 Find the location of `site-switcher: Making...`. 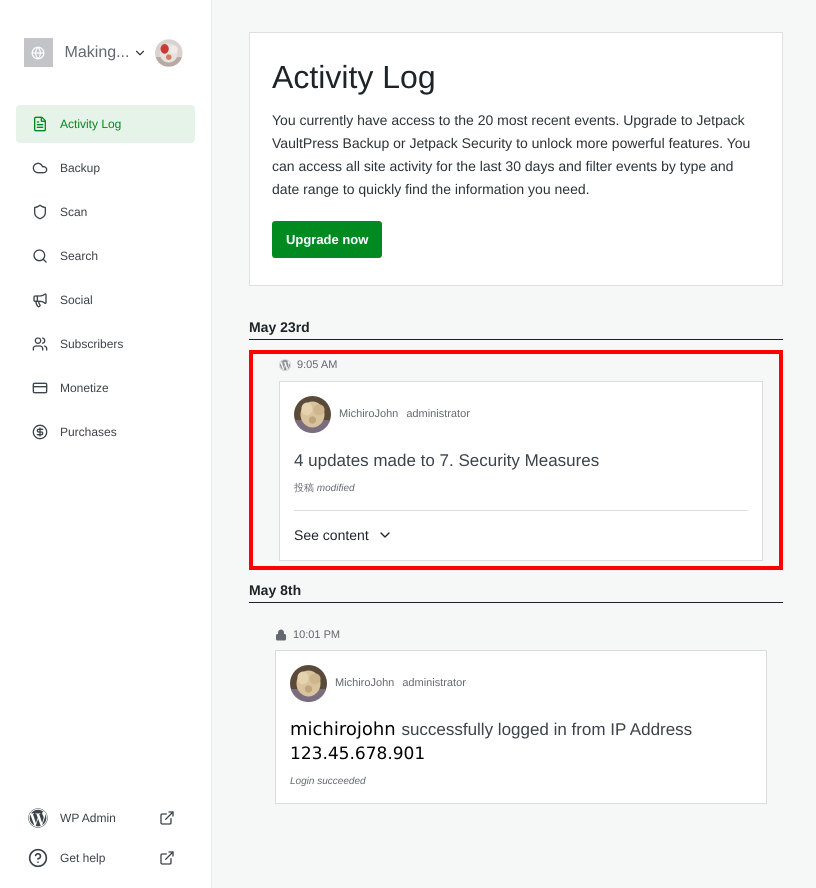

site-switcher: Making... is located at coordinates (106, 52).